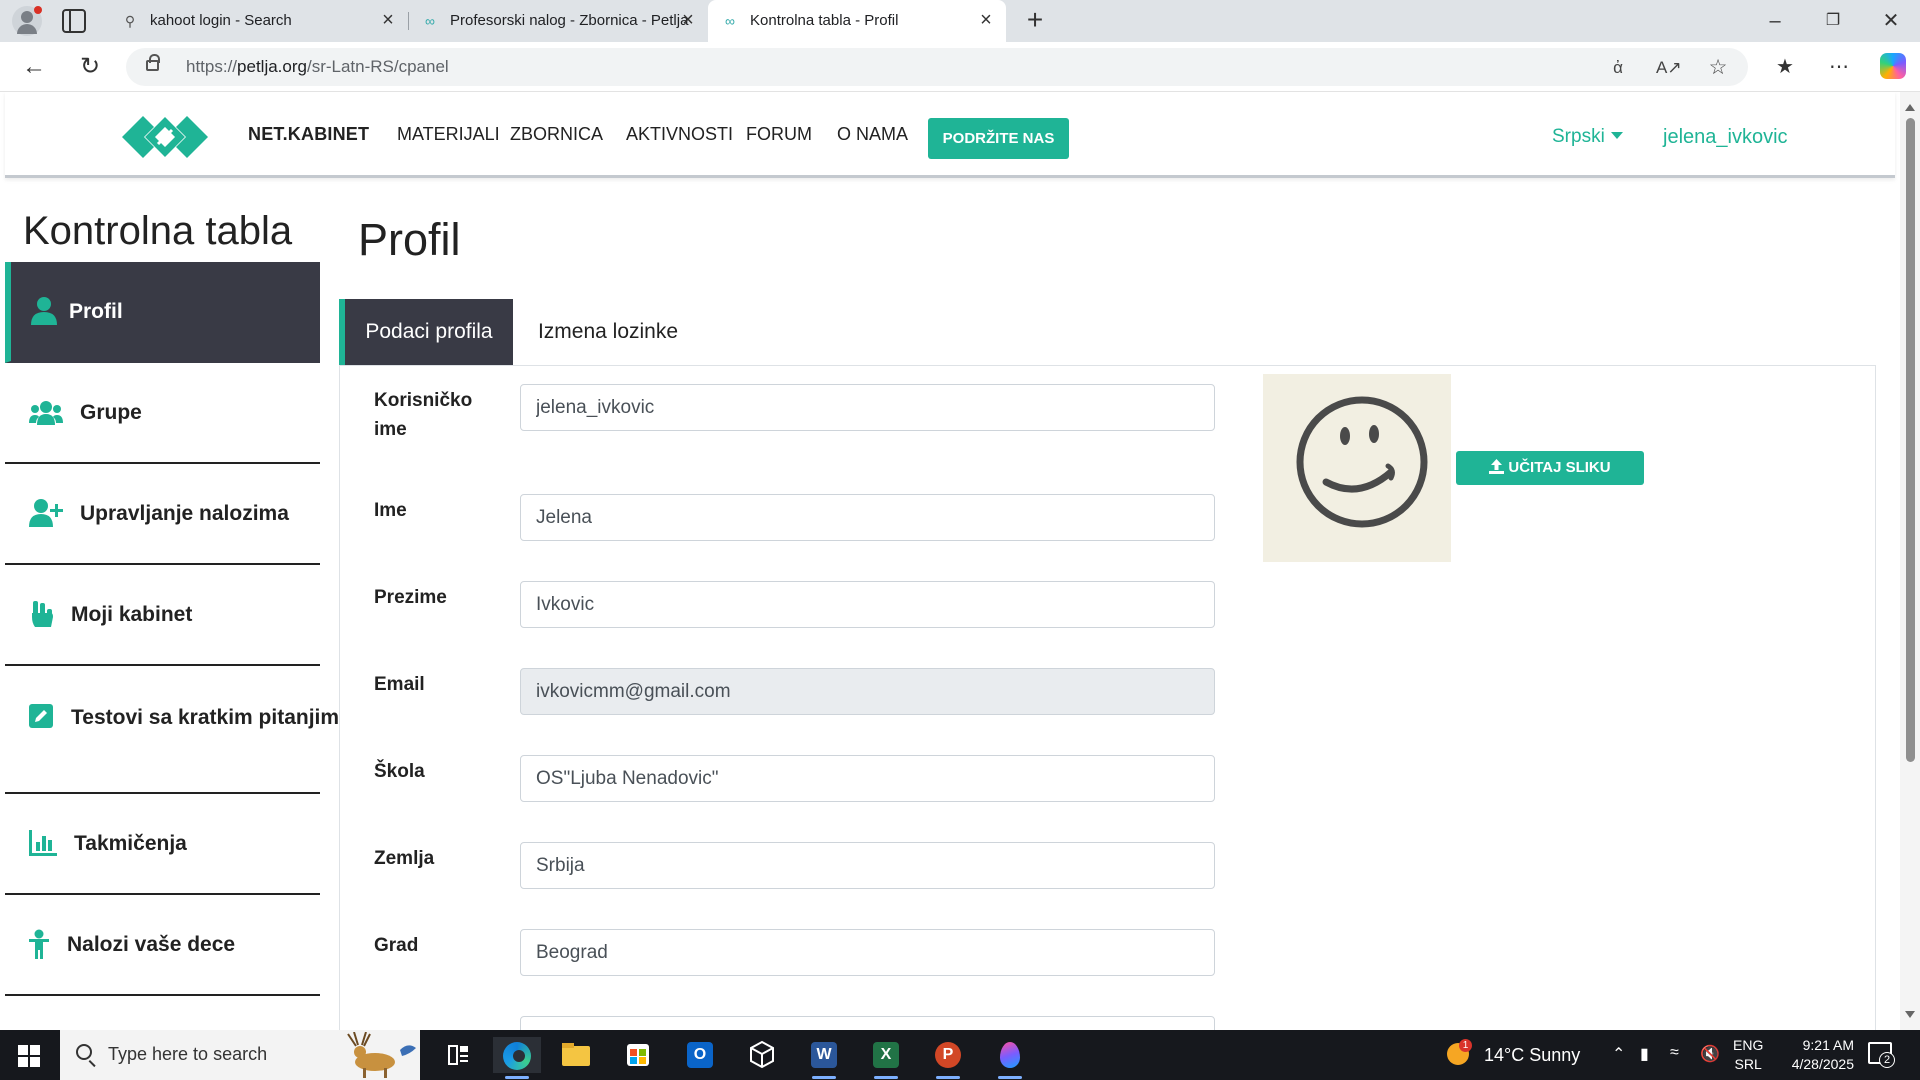 This screenshot has width=1920, height=1080. Describe the element at coordinates (1748, 1055) in the screenshot. I see `input-language-indicator: ENG SRL` at that location.